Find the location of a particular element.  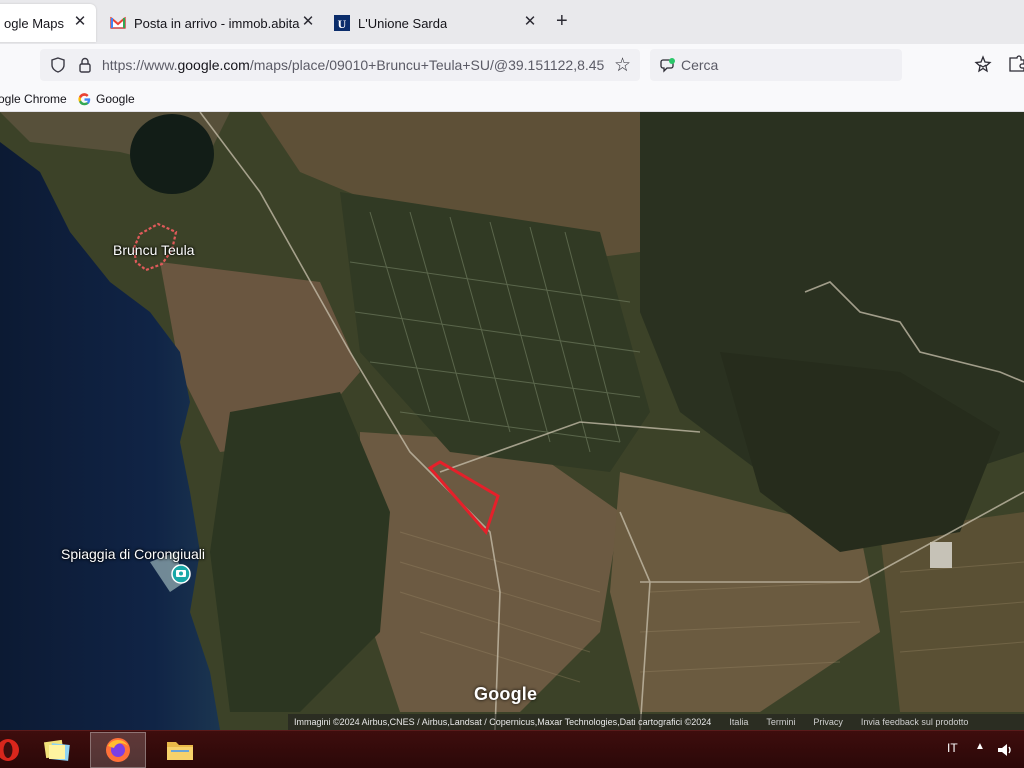

unione-sarda-icon: U is located at coordinates (342, 23).